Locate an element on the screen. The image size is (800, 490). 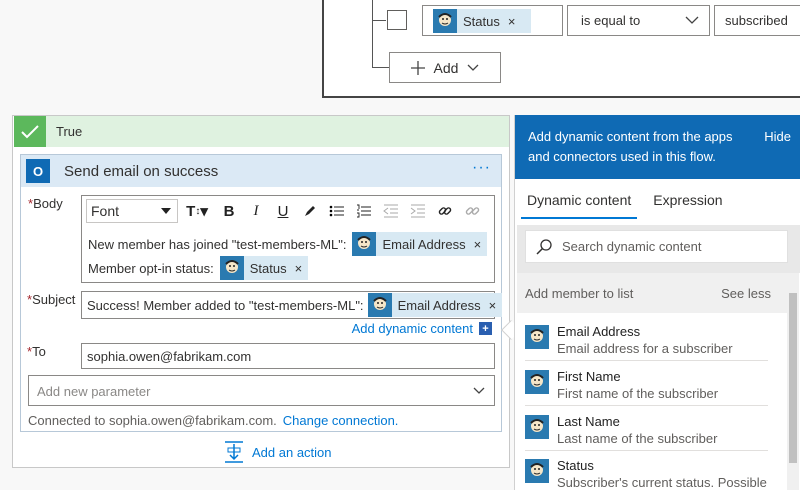
add-dynamic-content-link: Add dynamic content + is located at coordinates (422, 328).